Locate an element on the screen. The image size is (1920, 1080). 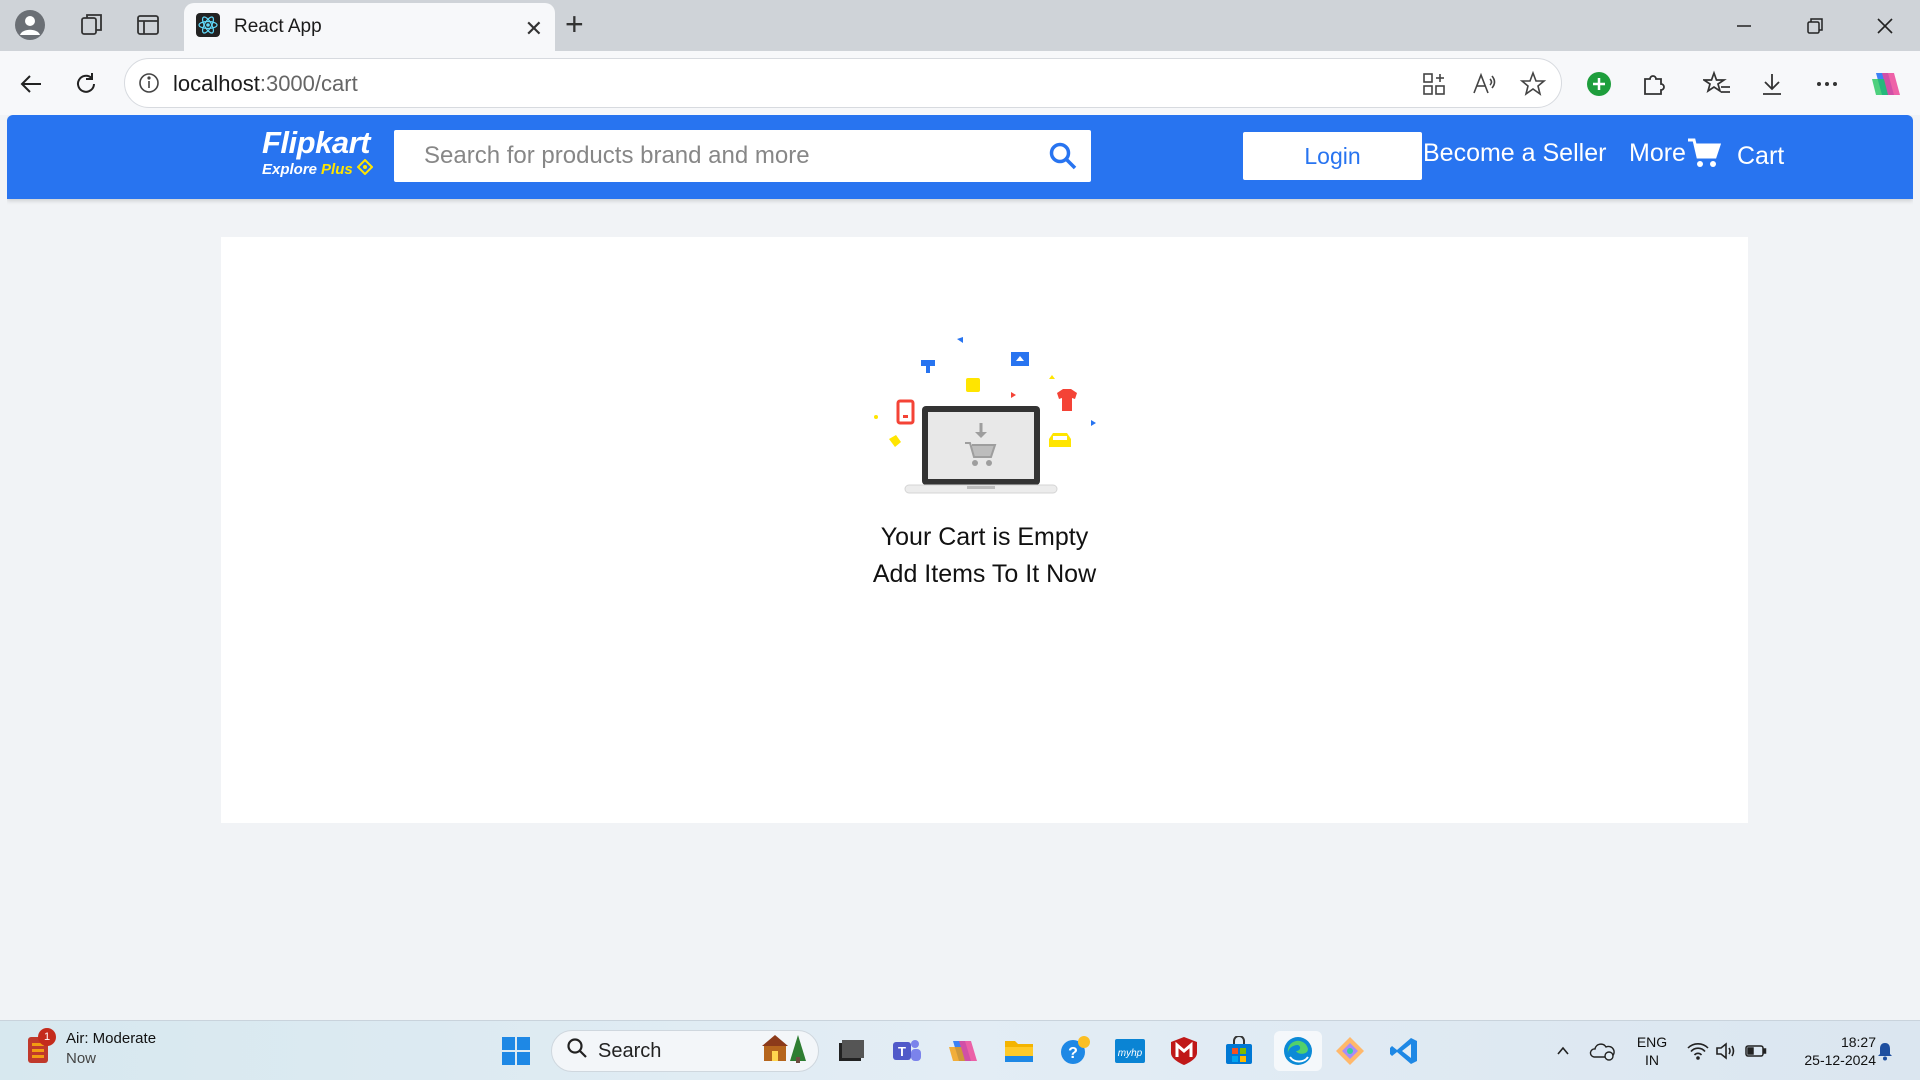
help-icon: ? is located at coordinates (1075, 1051).